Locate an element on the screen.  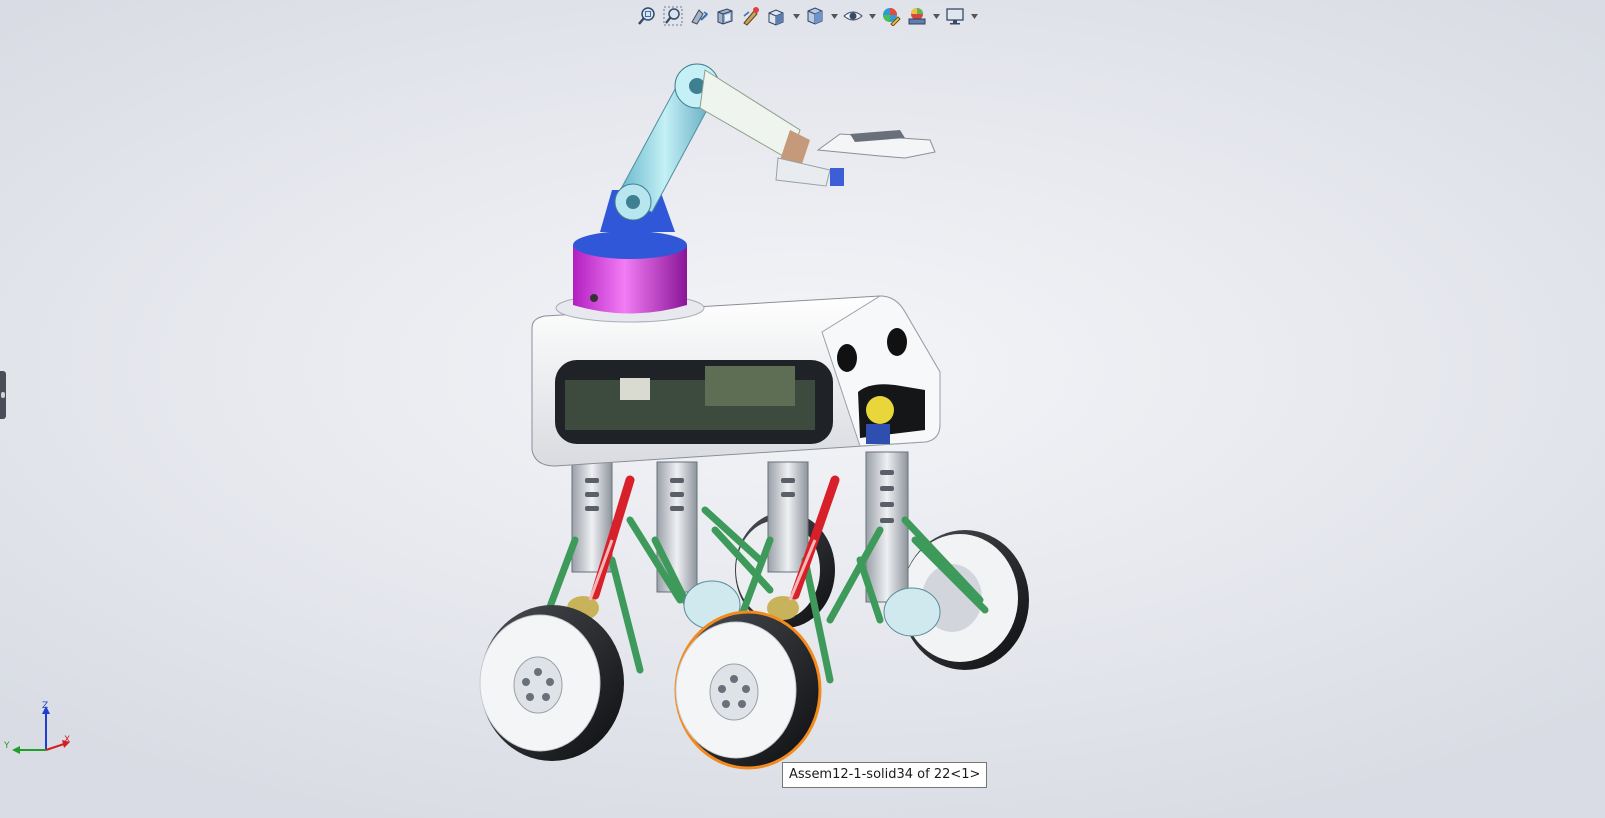
selection-tooltip: Assem12-1-solid34 of 22<1> is located at coordinates (885, 775).